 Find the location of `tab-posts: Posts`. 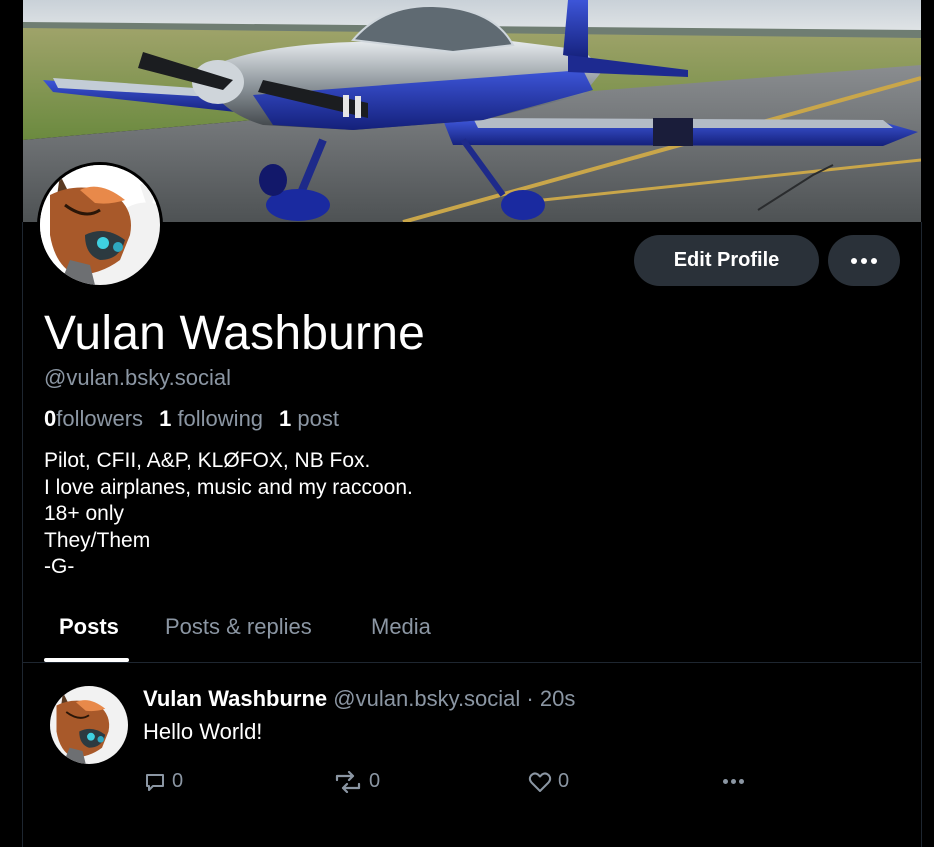

tab-posts: Posts is located at coordinates (89, 627).